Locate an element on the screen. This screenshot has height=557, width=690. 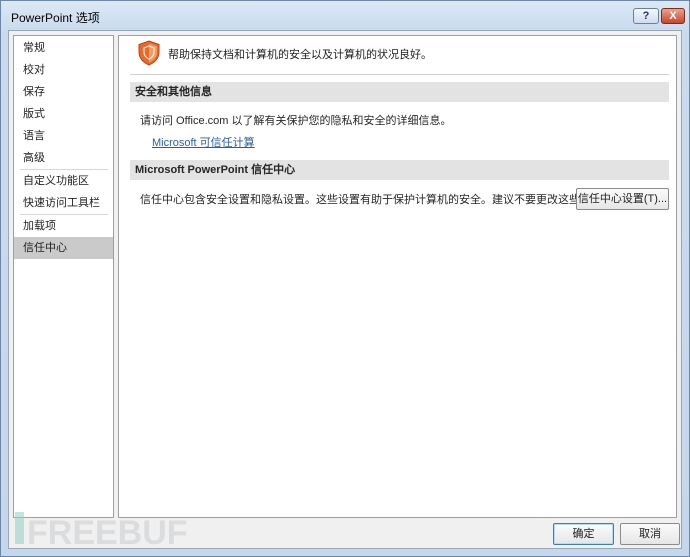
sidebar-item-trust-center: 信任中心 is located at coordinates (63, 248).